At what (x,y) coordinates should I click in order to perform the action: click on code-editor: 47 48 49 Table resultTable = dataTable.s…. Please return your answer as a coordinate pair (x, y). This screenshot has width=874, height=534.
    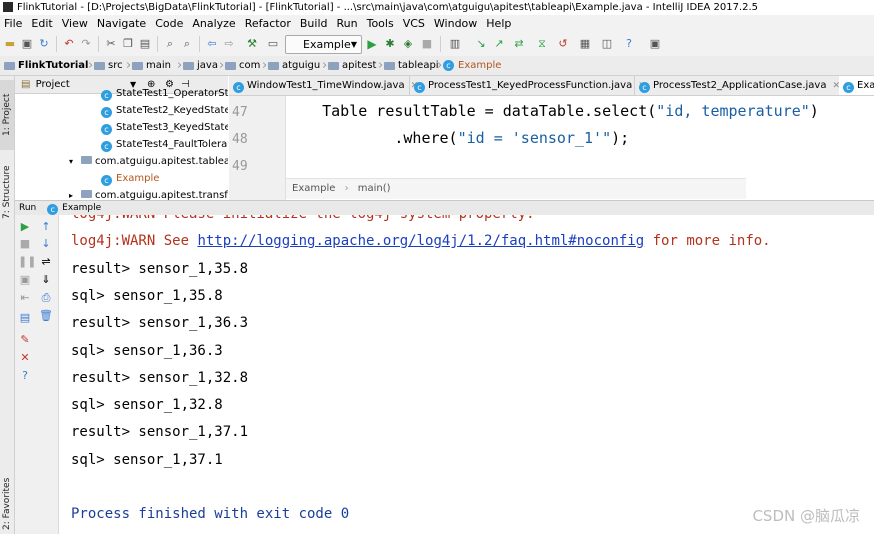
    Looking at the image, I should click on (551, 148).